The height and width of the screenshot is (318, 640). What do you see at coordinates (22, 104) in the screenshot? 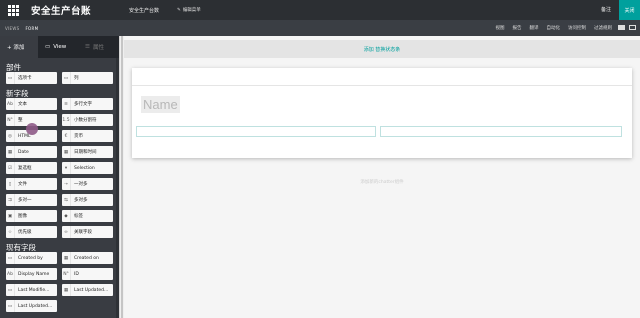
I see `field-label: 文本` at bounding box center [22, 104].